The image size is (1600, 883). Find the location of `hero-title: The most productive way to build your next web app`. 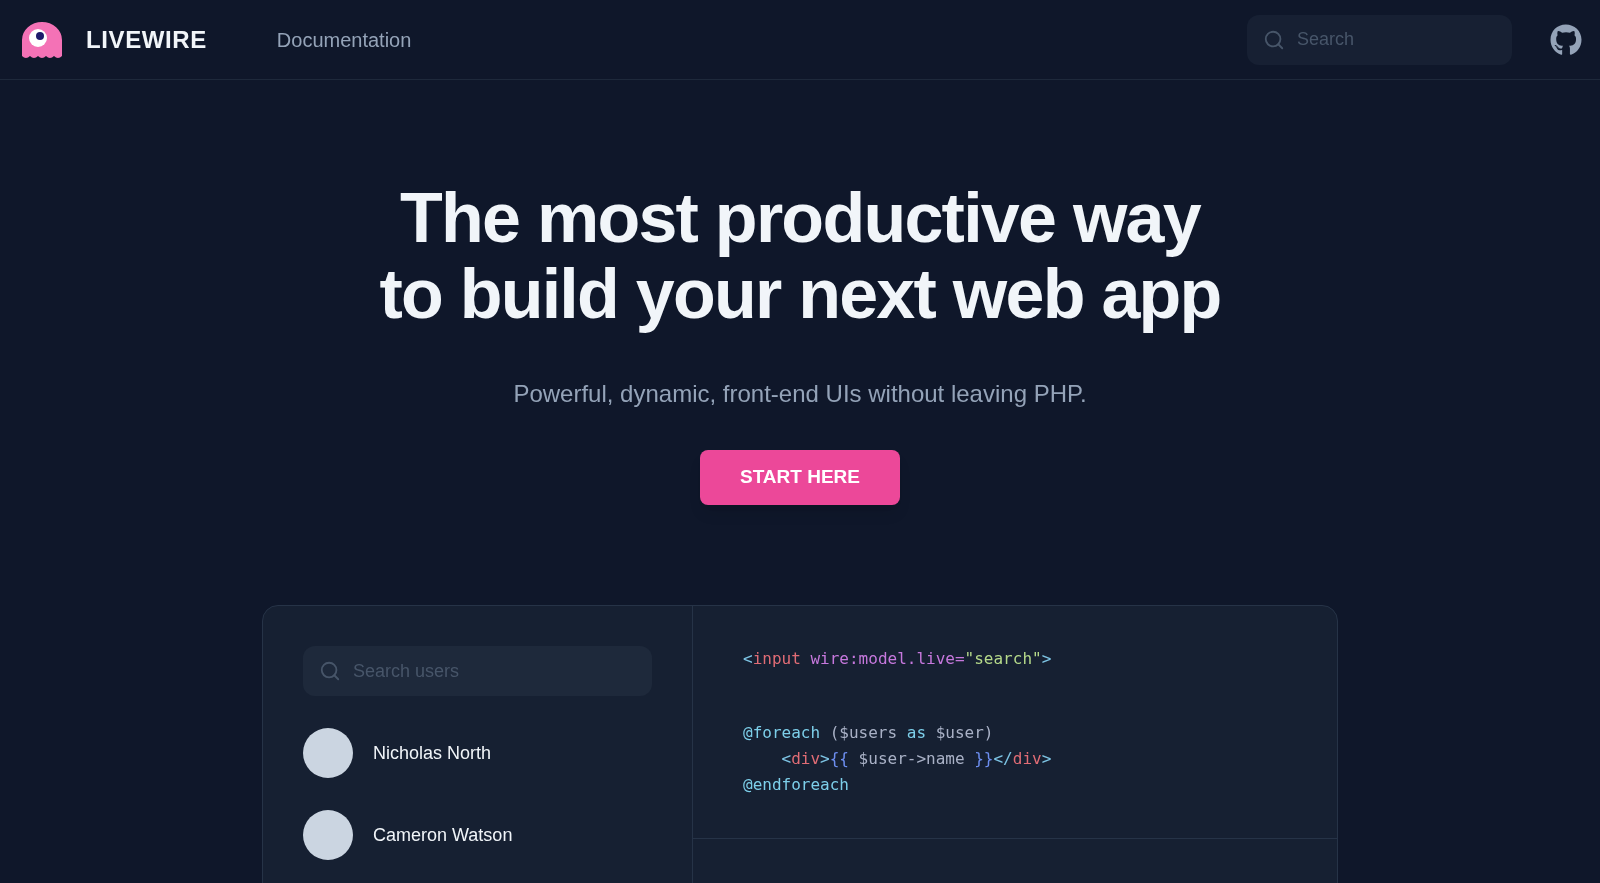

hero-title: The most productive way to build your next web app is located at coordinates (800, 256).